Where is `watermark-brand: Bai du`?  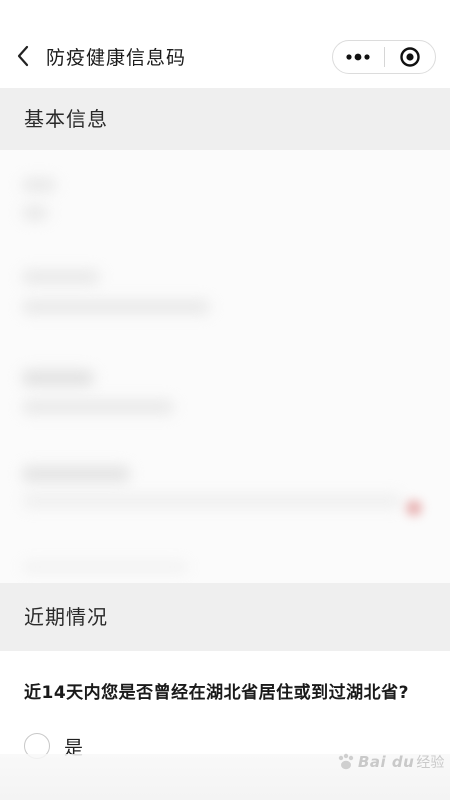 watermark-brand: Bai du is located at coordinates (386, 762).